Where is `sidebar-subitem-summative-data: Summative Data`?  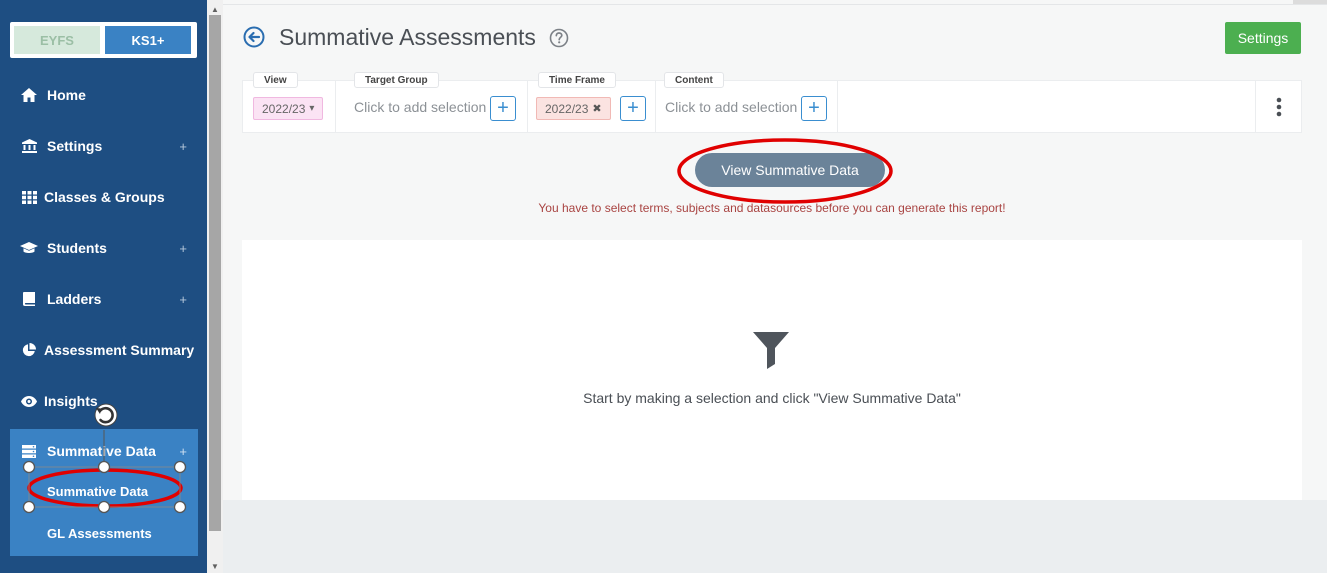 sidebar-subitem-summative-data: Summative Data is located at coordinates (97, 491).